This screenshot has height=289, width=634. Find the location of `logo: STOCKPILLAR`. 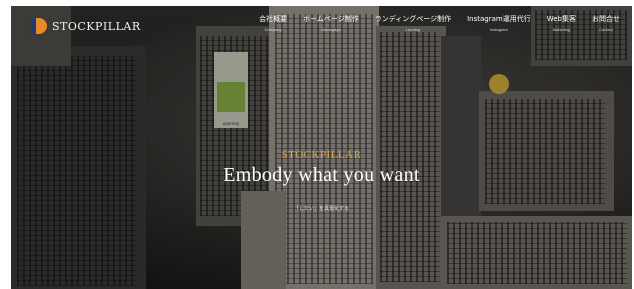

logo: STOCKPILLAR is located at coordinates (84, 26).